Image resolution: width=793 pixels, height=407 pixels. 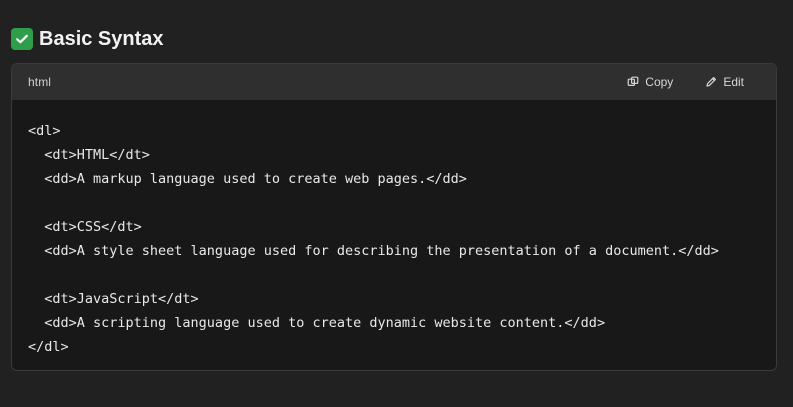 I want to click on code-line: </dl>, so click(x=48, y=347).